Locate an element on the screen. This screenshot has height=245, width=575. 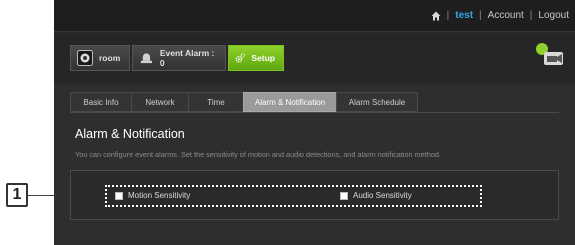
room-camera-icon is located at coordinates (85, 58).